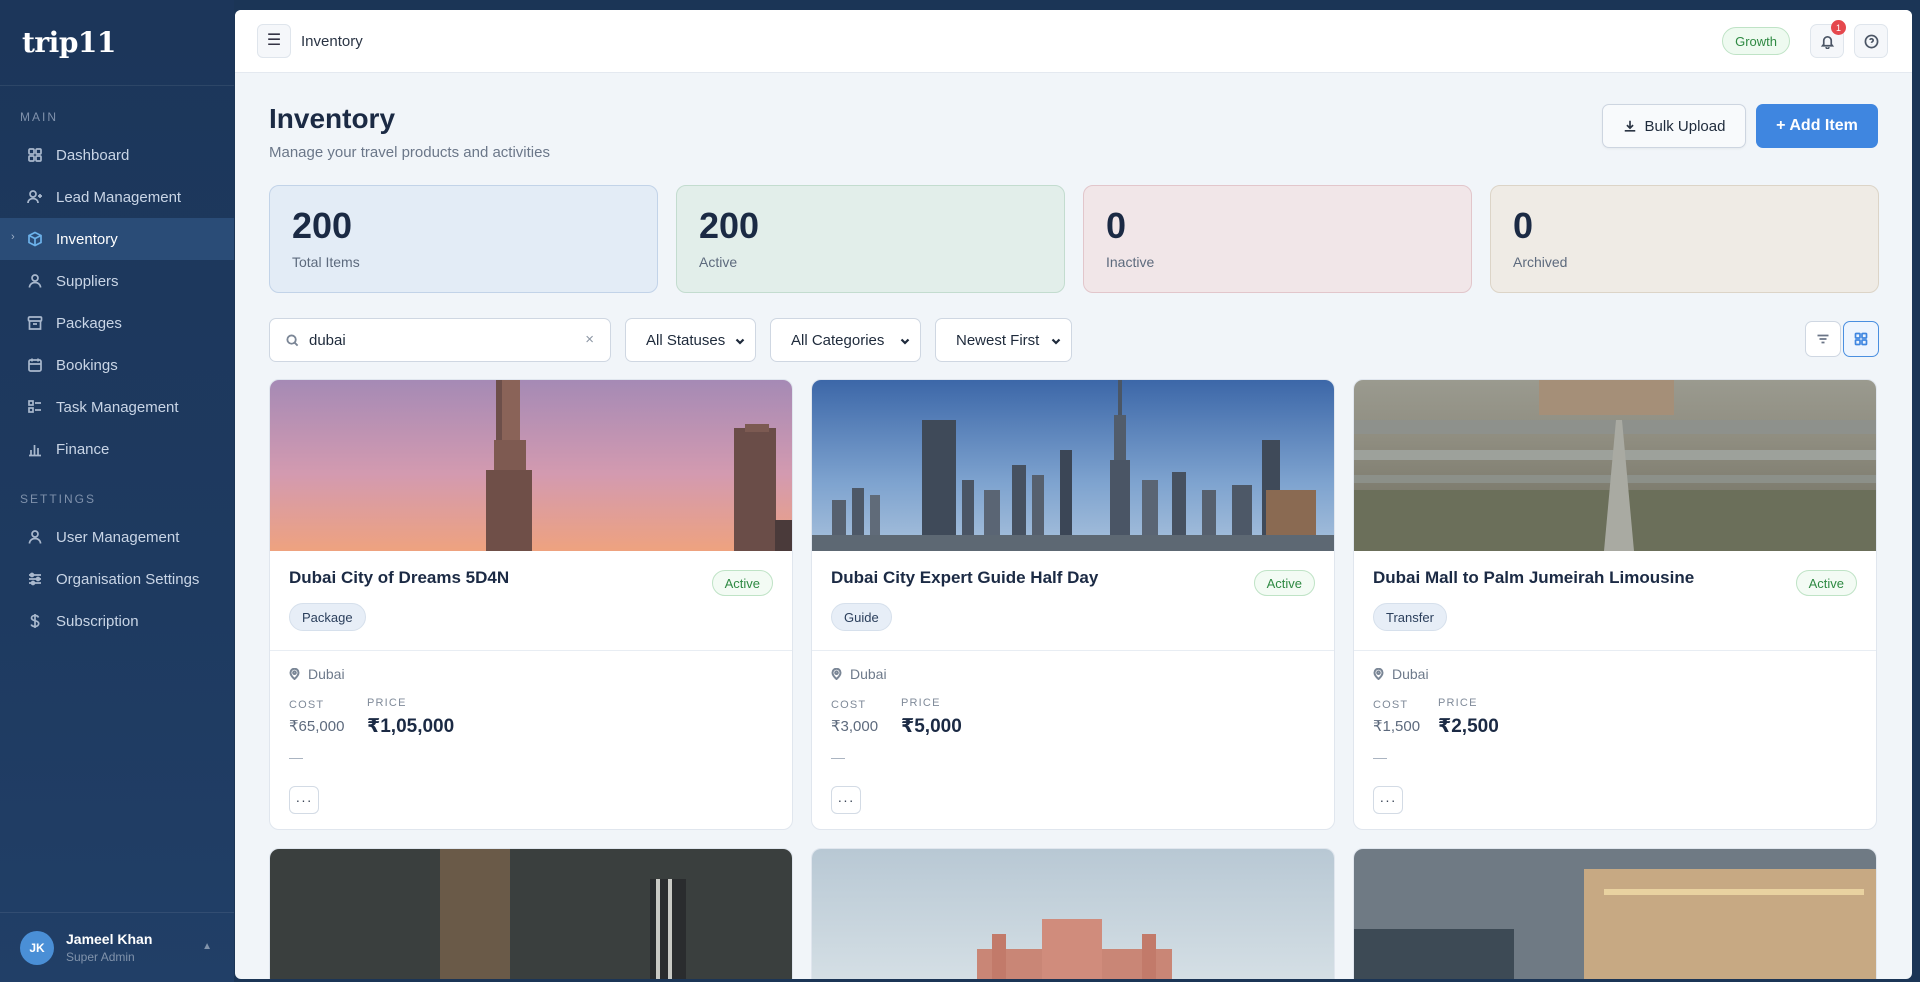  Describe the element at coordinates (128, 579) in the screenshot. I see `sidebar-item-label: Organisation Settings` at that location.